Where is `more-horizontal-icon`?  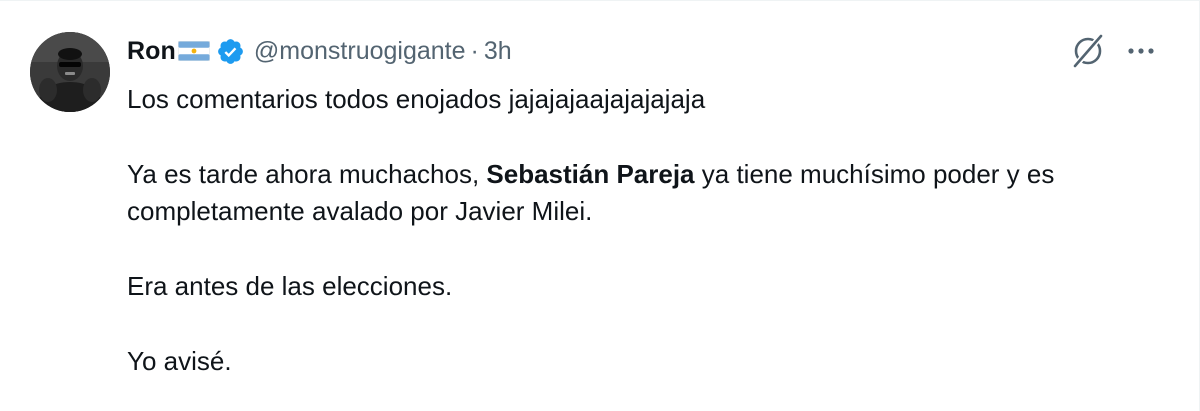
more-horizontal-icon is located at coordinates (1141, 51).